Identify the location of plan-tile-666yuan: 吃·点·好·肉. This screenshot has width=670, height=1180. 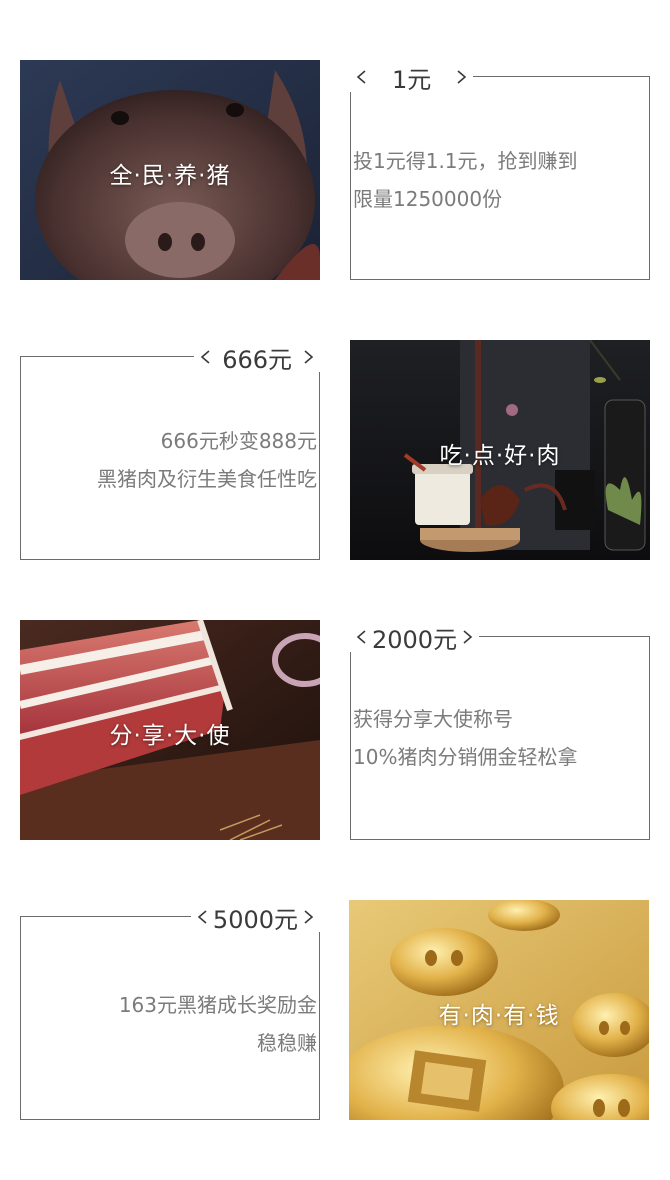
(500, 450).